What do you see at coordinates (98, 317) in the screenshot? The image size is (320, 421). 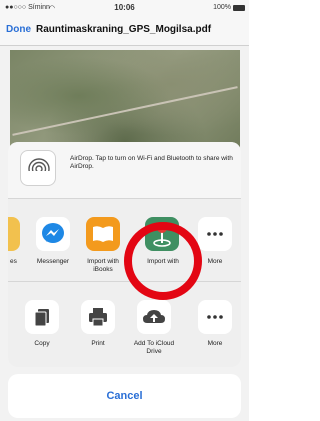 I see `print-icon` at bounding box center [98, 317].